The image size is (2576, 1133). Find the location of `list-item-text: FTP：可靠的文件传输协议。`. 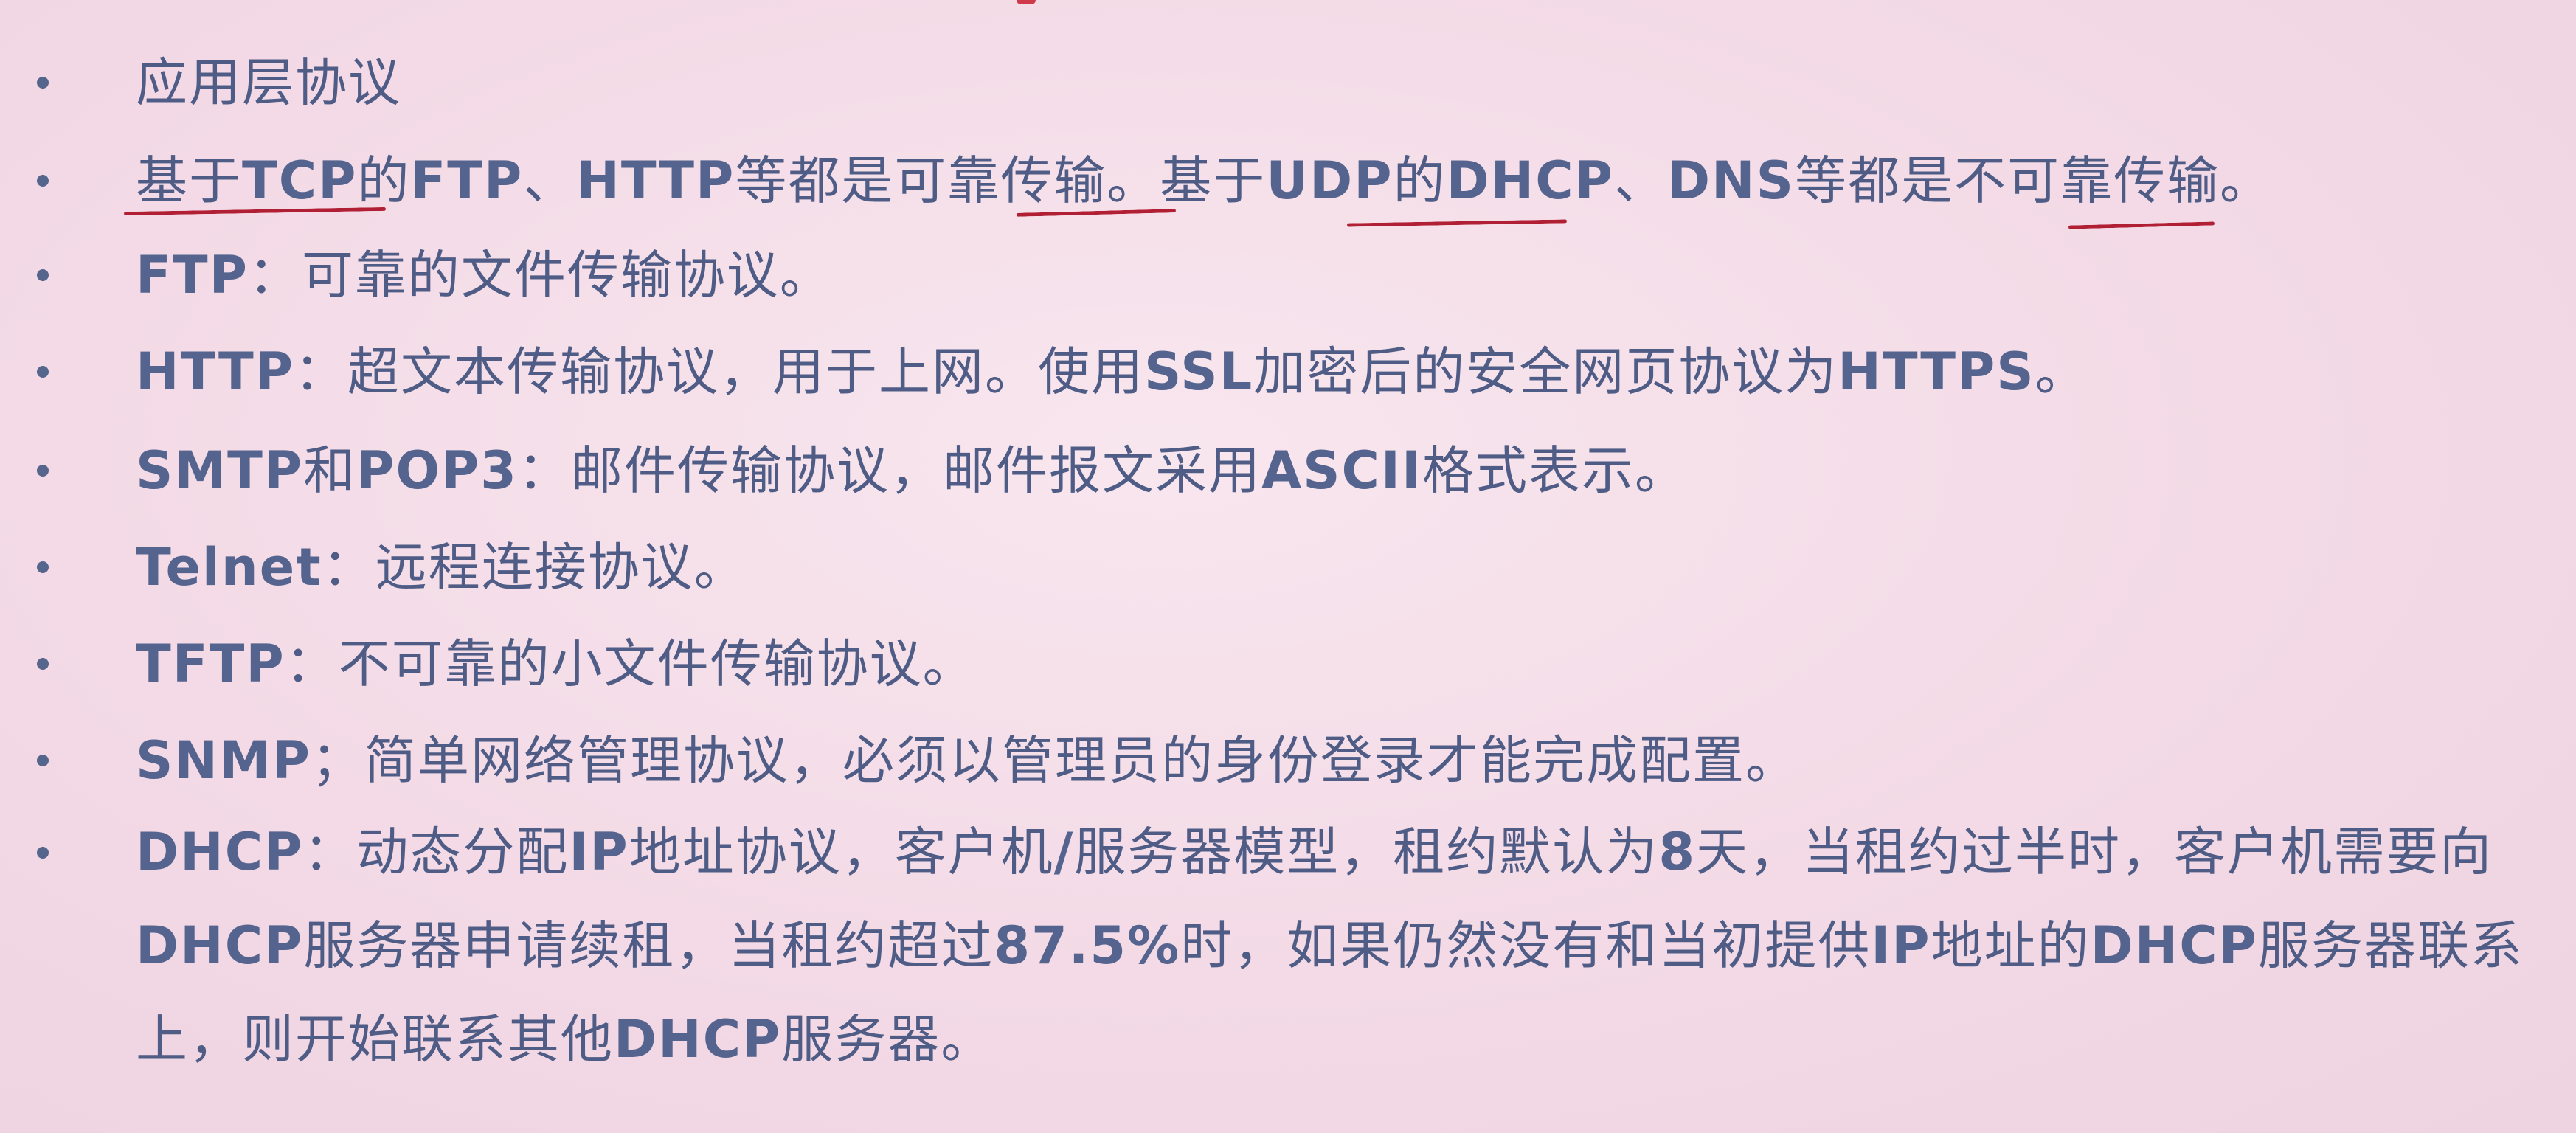

list-item-text: FTP：可靠的文件传输协议。 is located at coordinates (485, 275).